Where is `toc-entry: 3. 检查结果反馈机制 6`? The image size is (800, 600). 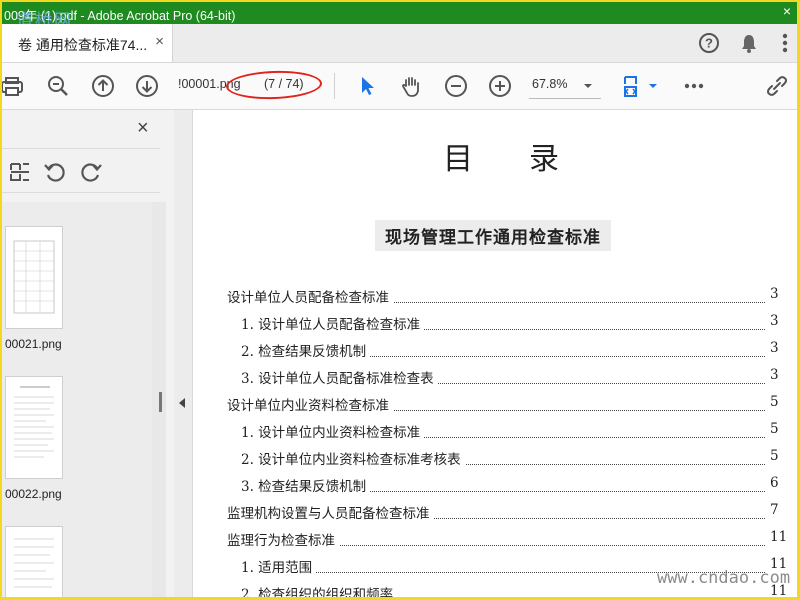
toc-entry: 3. 检查结果反馈机制 6 is located at coordinates (495, 485).